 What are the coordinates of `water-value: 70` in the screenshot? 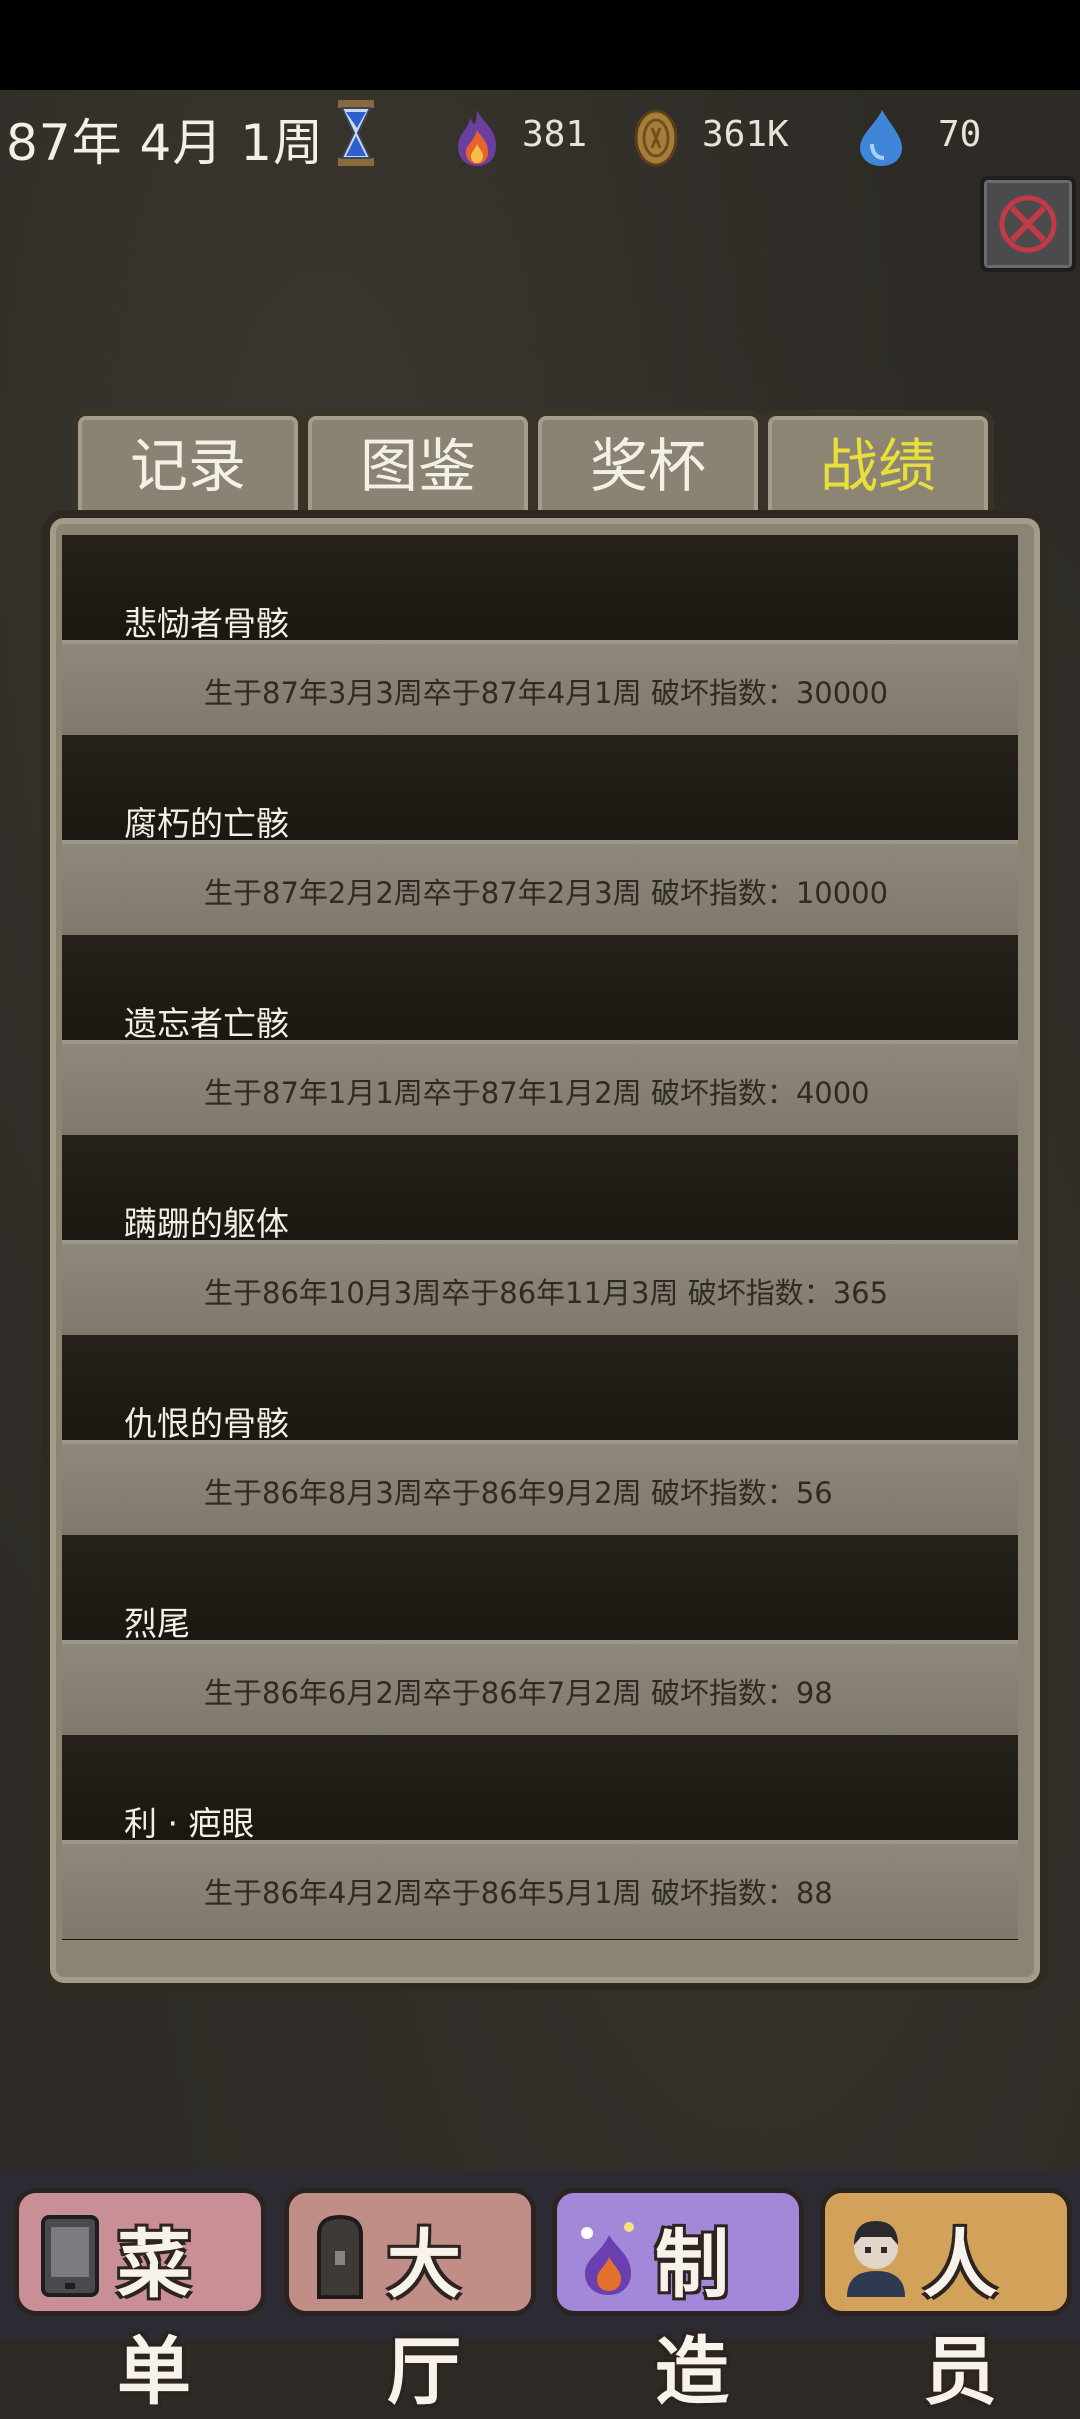 It's located at (960, 134).